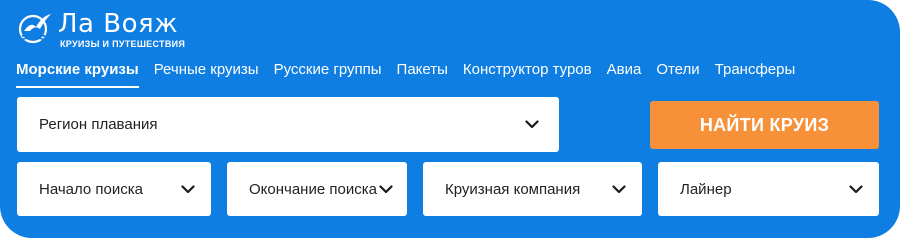  Describe the element at coordinates (422, 70) in the screenshot. I see `tab-packages: Пакеты` at that location.